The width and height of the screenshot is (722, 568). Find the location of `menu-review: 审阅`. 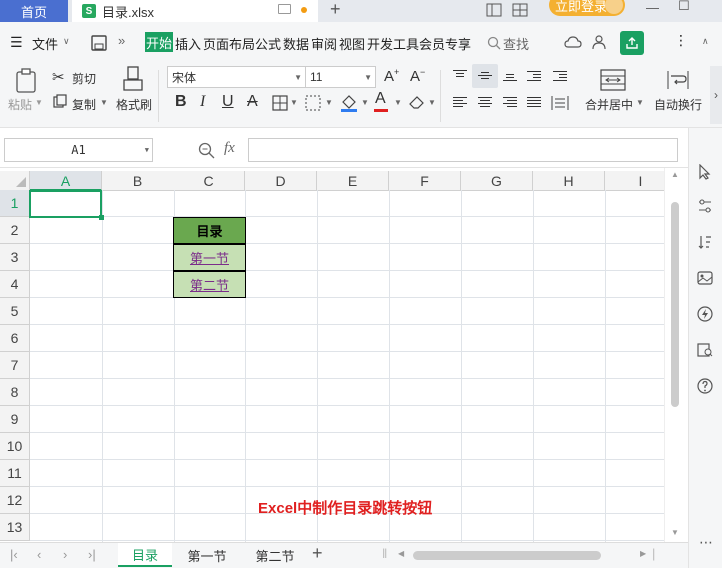

menu-review: 审阅 is located at coordinates (324, 43).